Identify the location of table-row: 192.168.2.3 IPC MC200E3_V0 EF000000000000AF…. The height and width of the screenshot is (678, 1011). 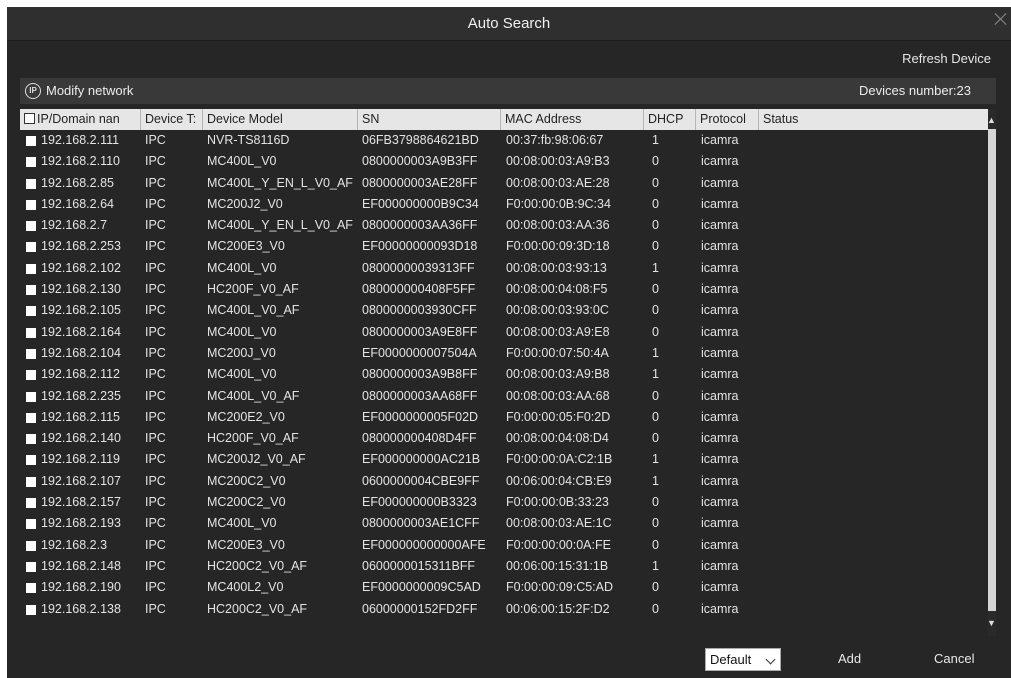
(505, 545).